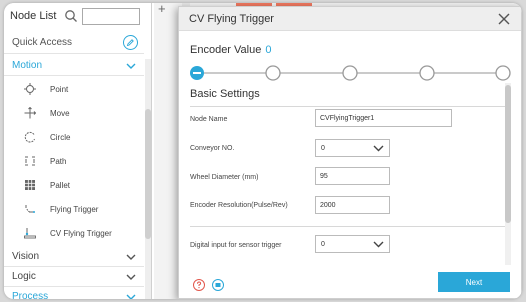  Describe the element at coordinates (111, 16) in the screenshot. I see `node-search-input` at that location.